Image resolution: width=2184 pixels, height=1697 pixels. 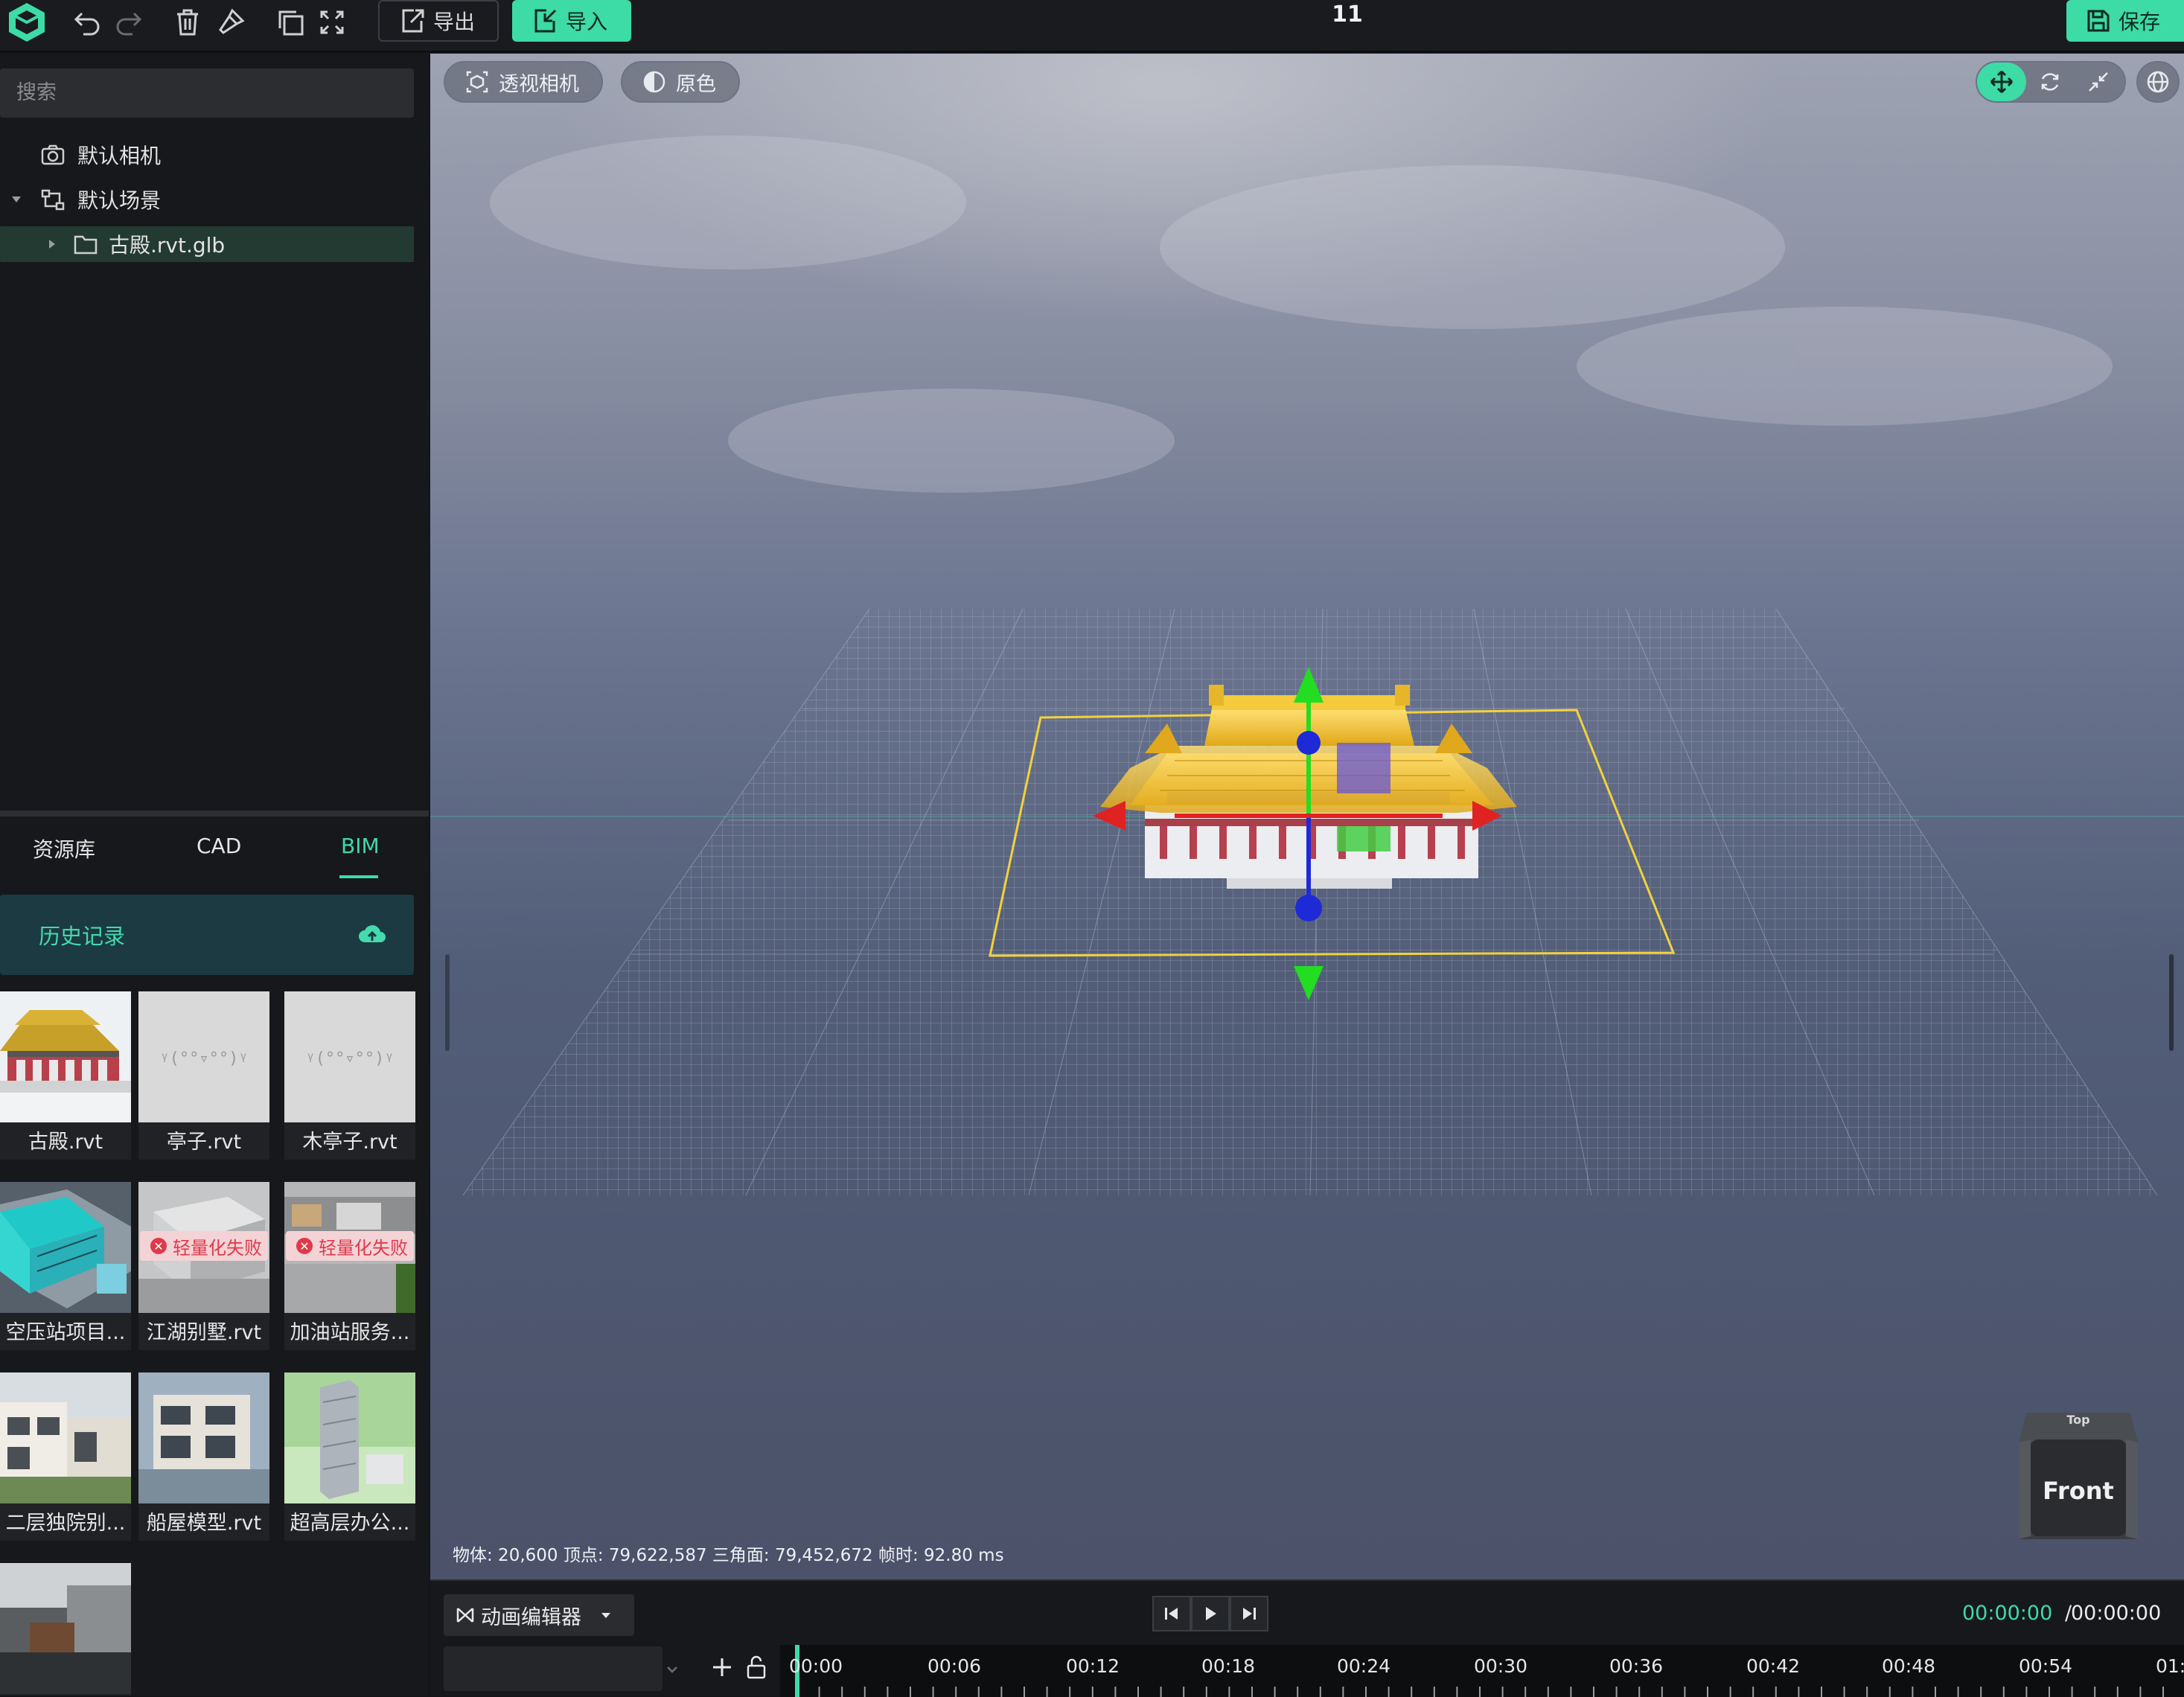 What do you see at coordinates (1171, 1614) in the screenshot?
I see `skip-to-start-button` at bounding box center [1171, 1614].